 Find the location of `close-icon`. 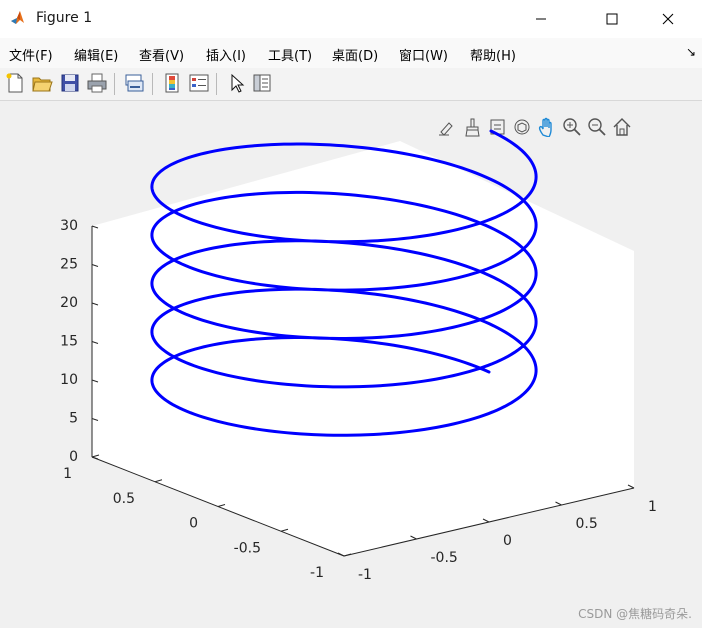

close-icon is located at coordinates (668, 19).